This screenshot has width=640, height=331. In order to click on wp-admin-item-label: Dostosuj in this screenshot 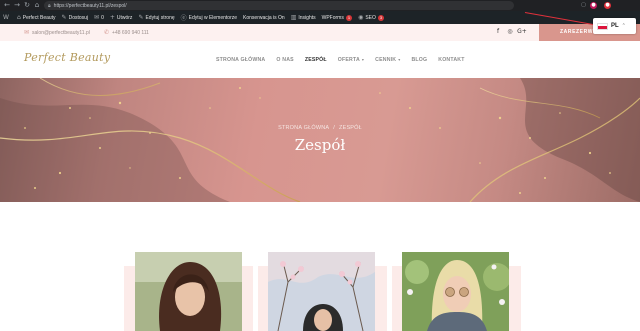, I will do `click(78, 17)`.